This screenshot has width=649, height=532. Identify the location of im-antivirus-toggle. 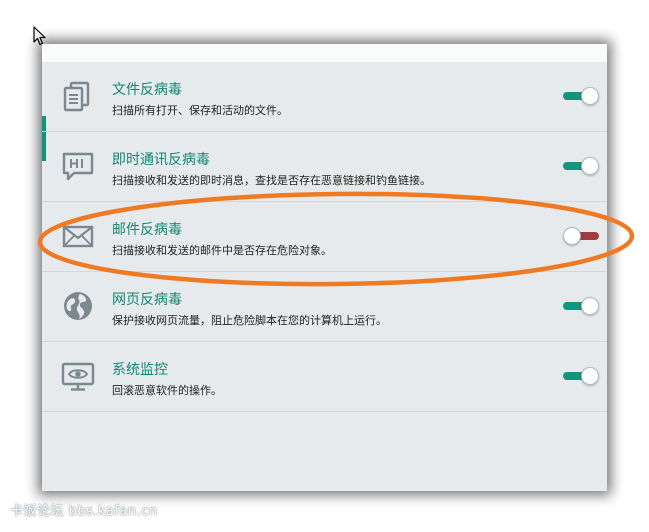
(581, 166).